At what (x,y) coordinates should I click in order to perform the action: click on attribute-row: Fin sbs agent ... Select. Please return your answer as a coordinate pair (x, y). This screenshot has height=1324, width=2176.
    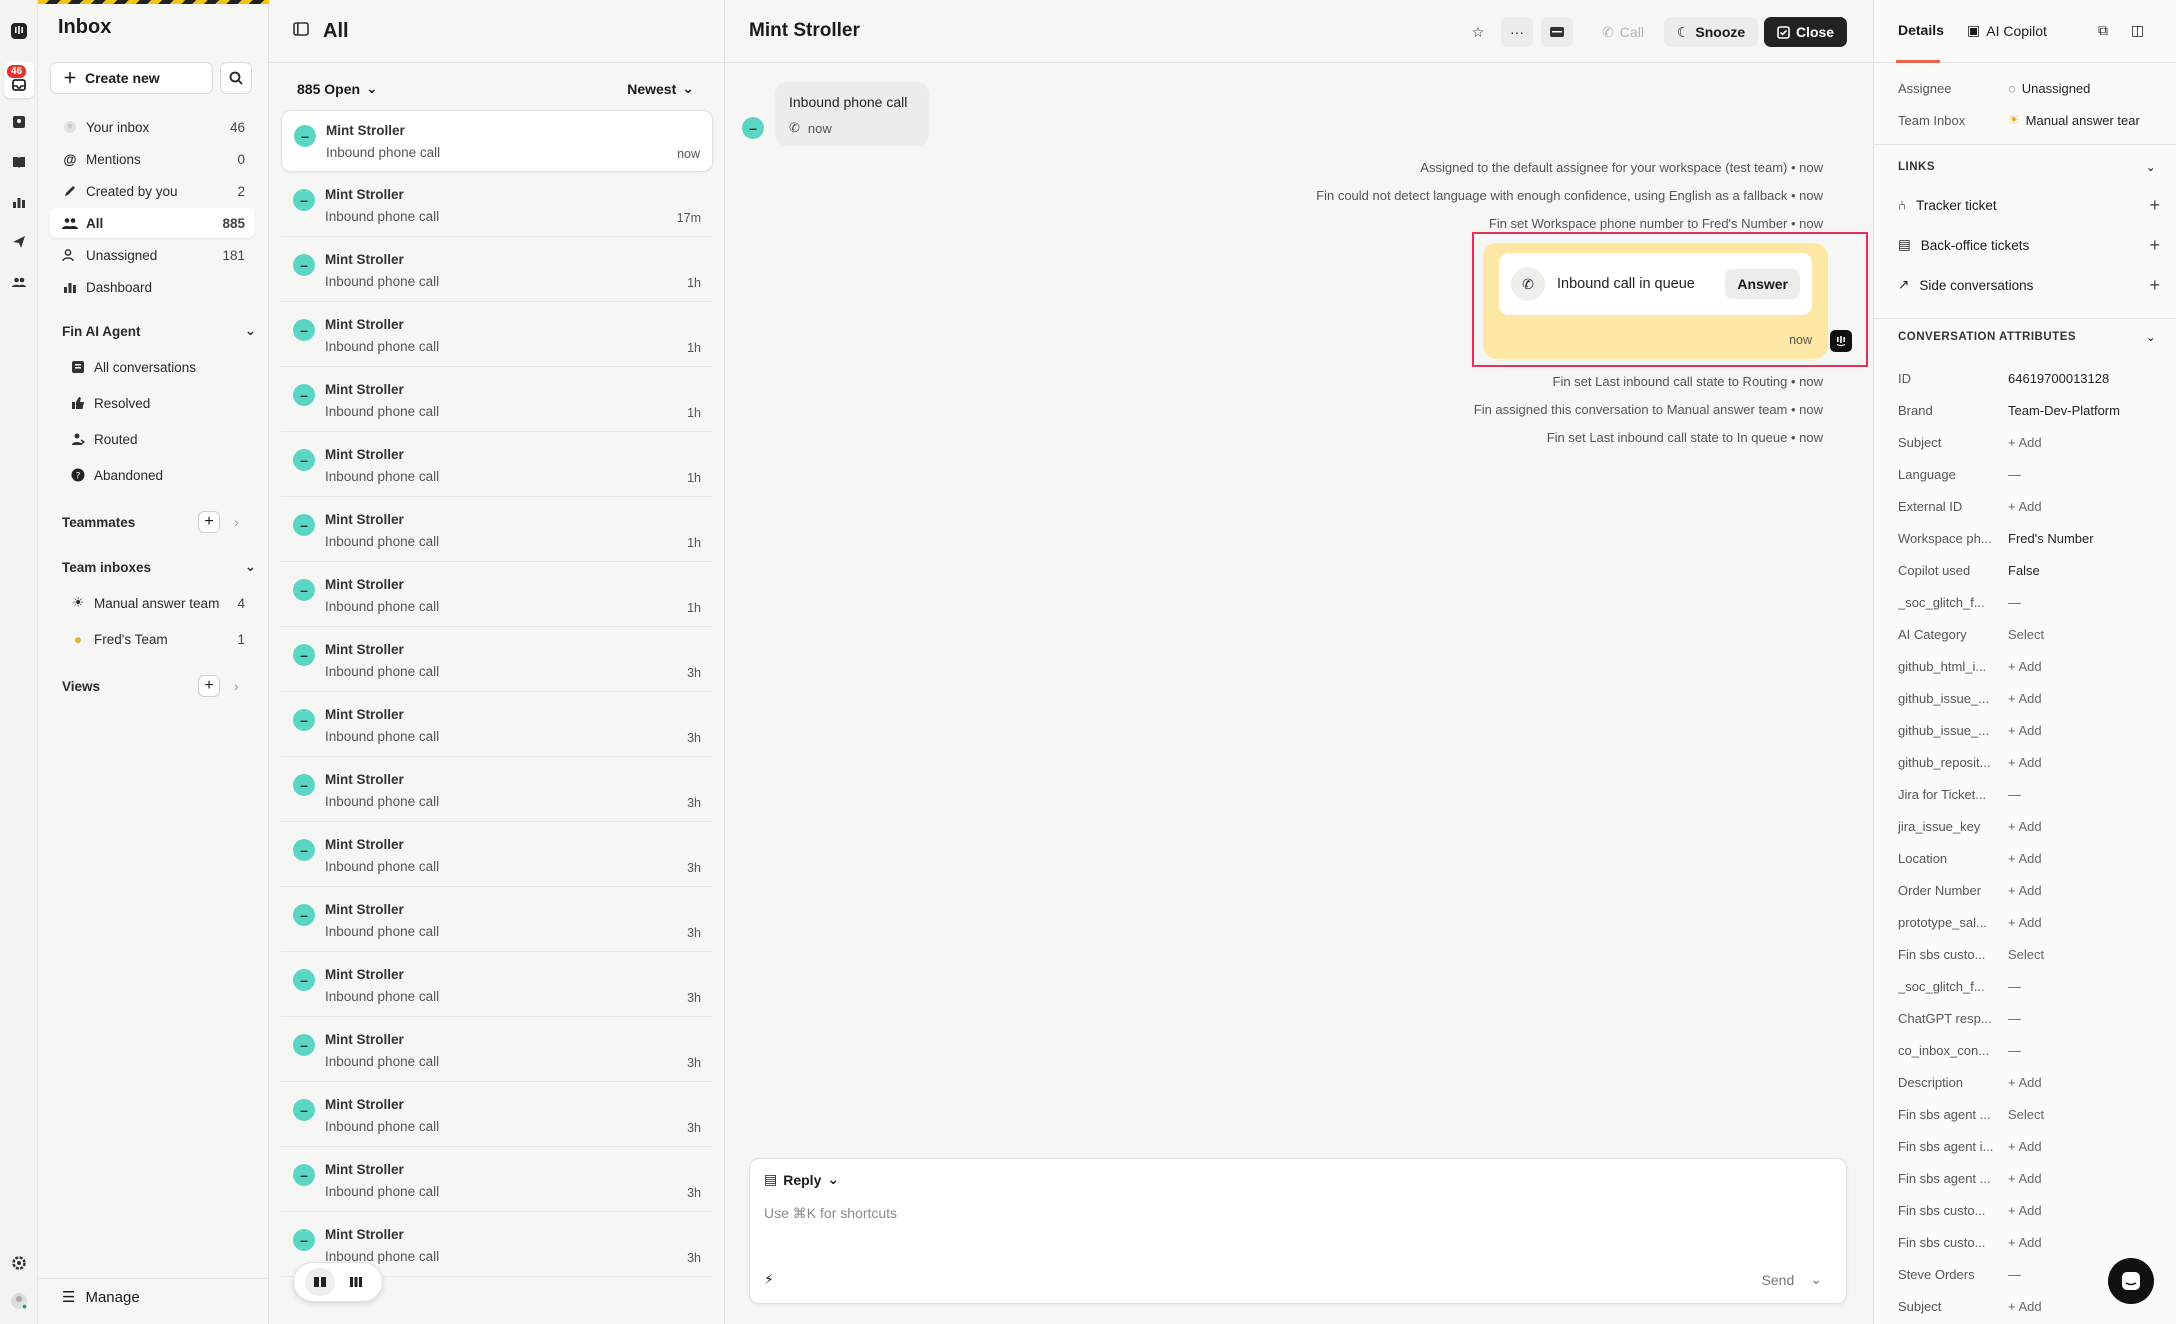
    Looking at the image, I should click on (2028, 1114).